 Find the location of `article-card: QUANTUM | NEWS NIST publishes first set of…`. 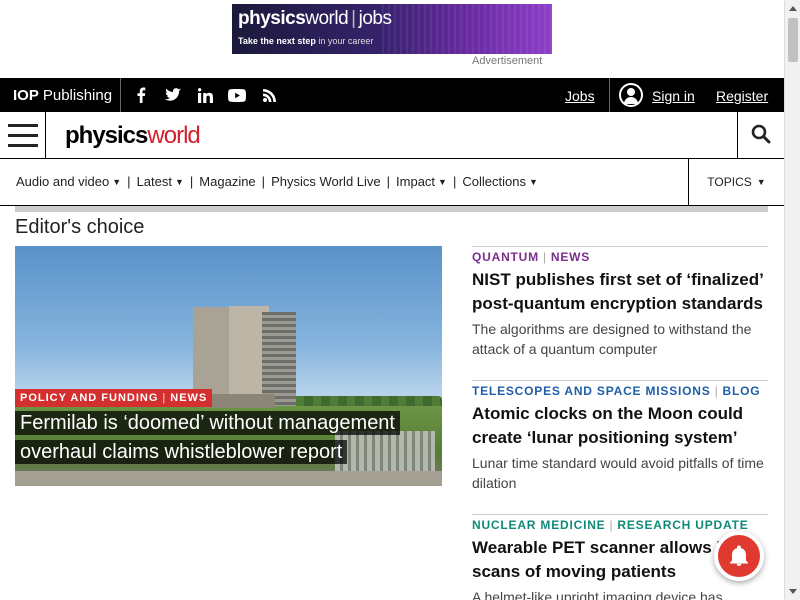

article-card: QUANTUM | NEWS NIST publishes first set of… is located at coordinates (620, 302).